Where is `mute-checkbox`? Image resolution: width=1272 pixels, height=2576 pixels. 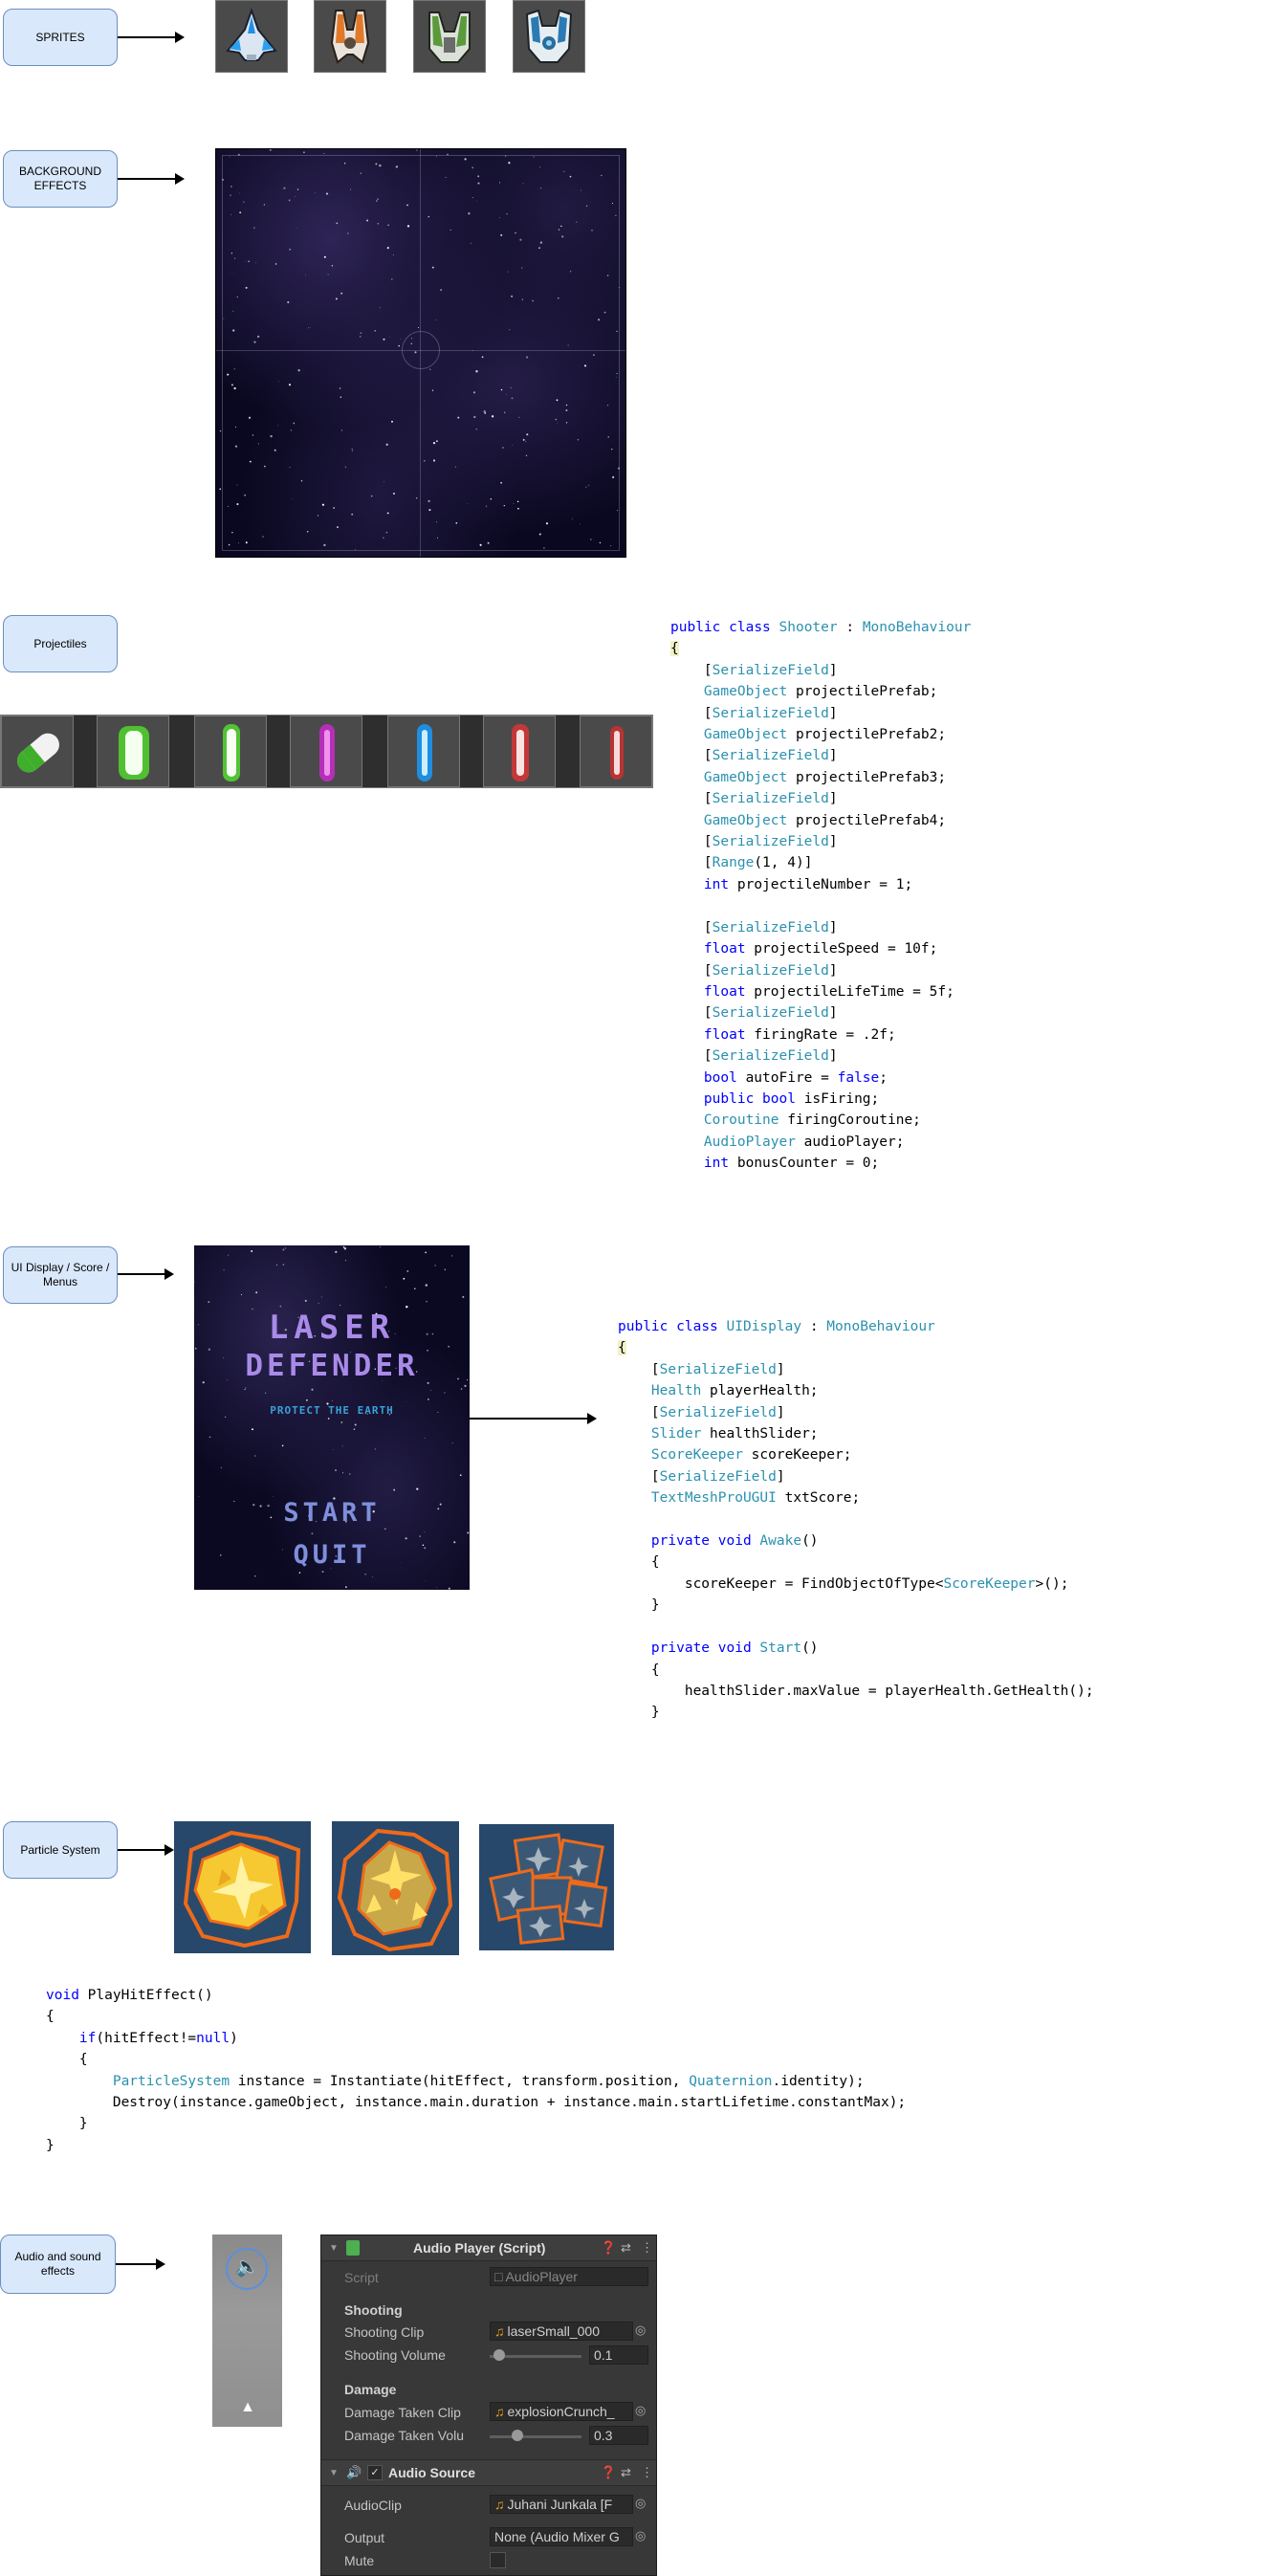
mute-checkbox is located at coordinates (498, 2560).